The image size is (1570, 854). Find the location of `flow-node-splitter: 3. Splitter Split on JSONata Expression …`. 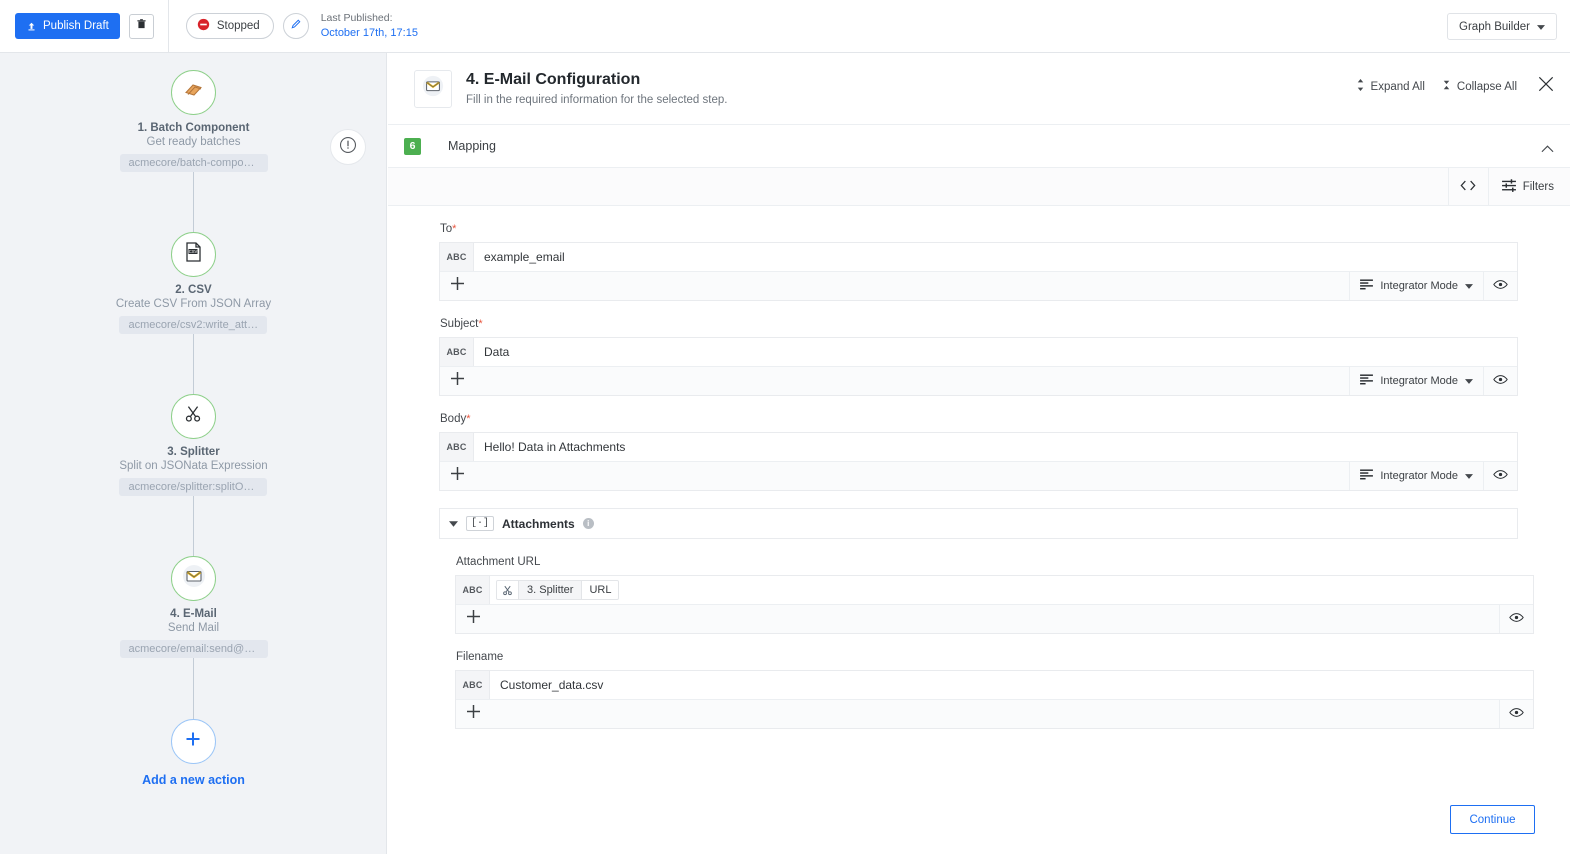

flow-node-splitter: 3. Splitter Split on JSONata Expression … is located at coordinates (193, 445).